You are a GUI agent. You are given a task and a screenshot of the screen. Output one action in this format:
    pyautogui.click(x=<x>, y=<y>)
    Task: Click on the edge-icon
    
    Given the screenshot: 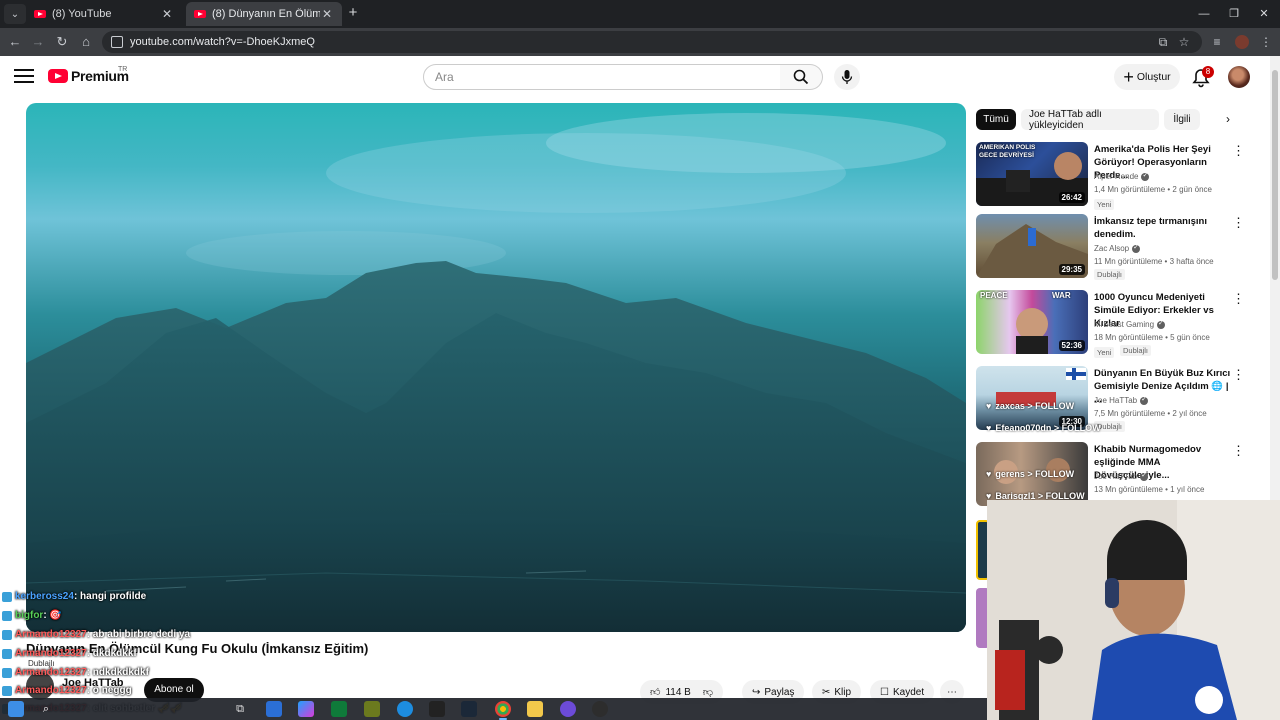 What is the action you would take?
    pyautogui.click(x=405, y=709)
    